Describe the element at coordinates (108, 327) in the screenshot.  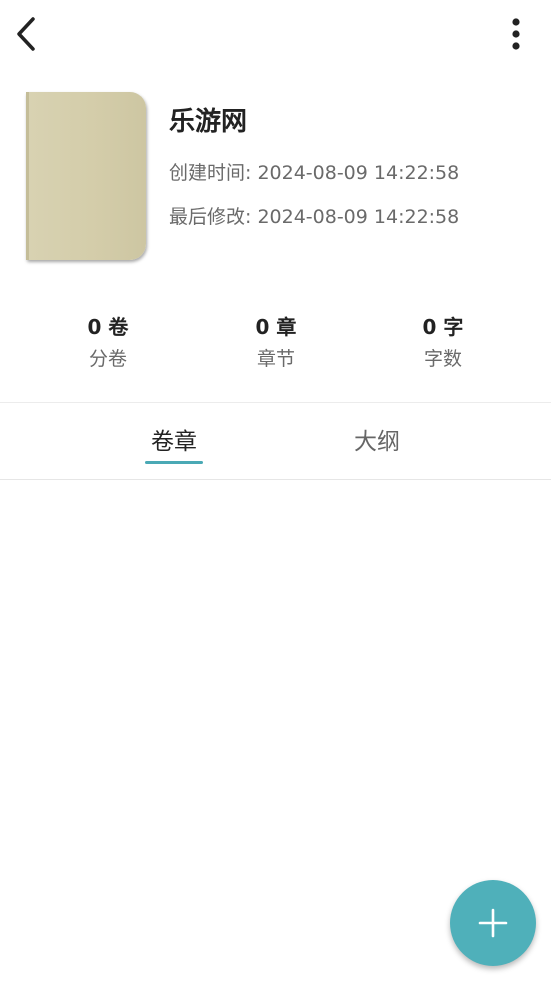
I see `stat-value: 0 卷` at that location.